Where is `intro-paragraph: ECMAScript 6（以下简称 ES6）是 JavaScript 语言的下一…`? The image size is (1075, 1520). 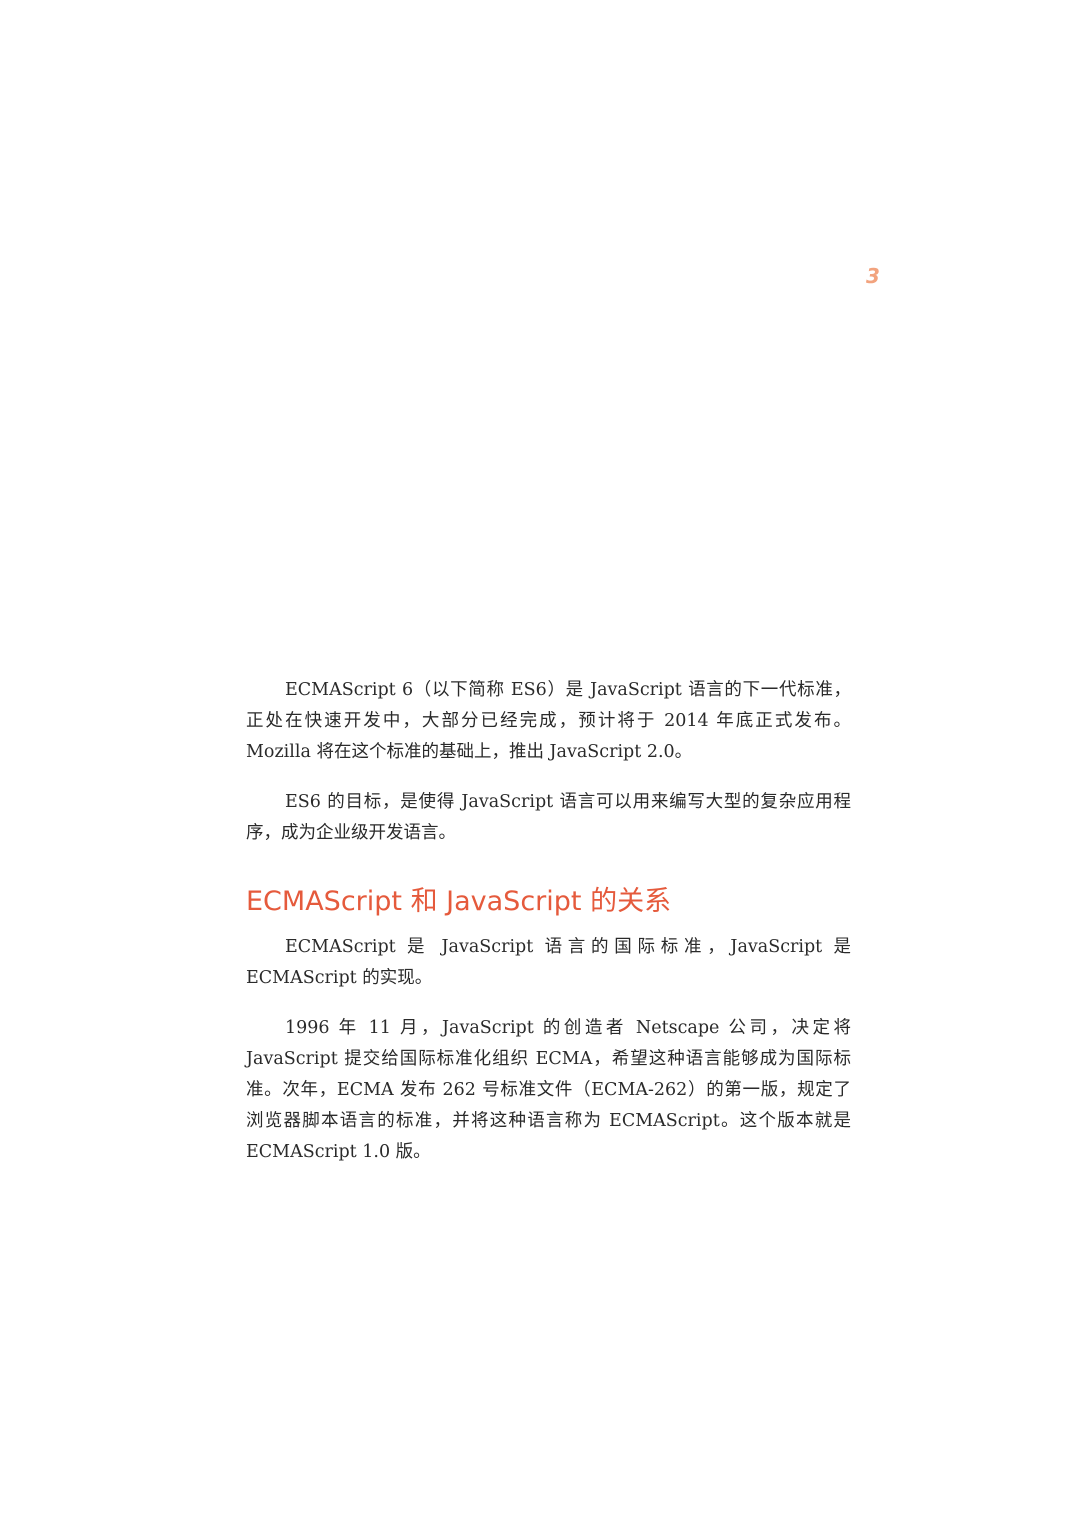 intro-paragraph: ECMAScript 6（以下简称 ES6）是 JavaScript 语言的下一… is located at coordinates (548, 721).